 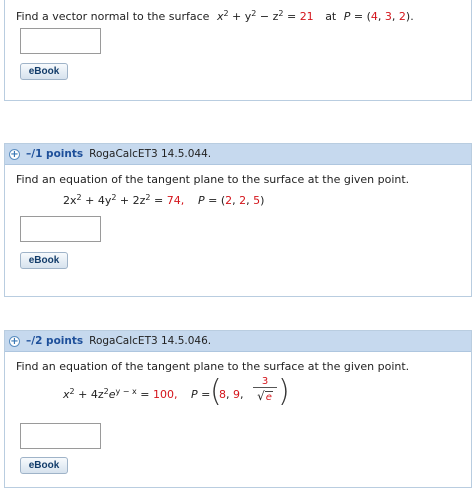 I want to click on eq-value: 100,, so click(x=165, y=394).